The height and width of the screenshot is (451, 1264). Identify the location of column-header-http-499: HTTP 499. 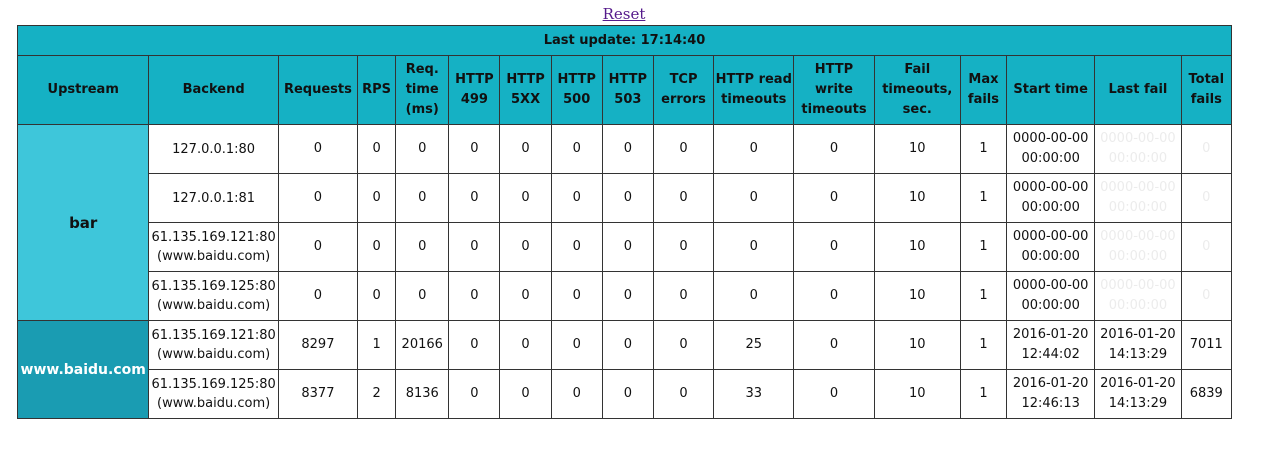
(474, 90).